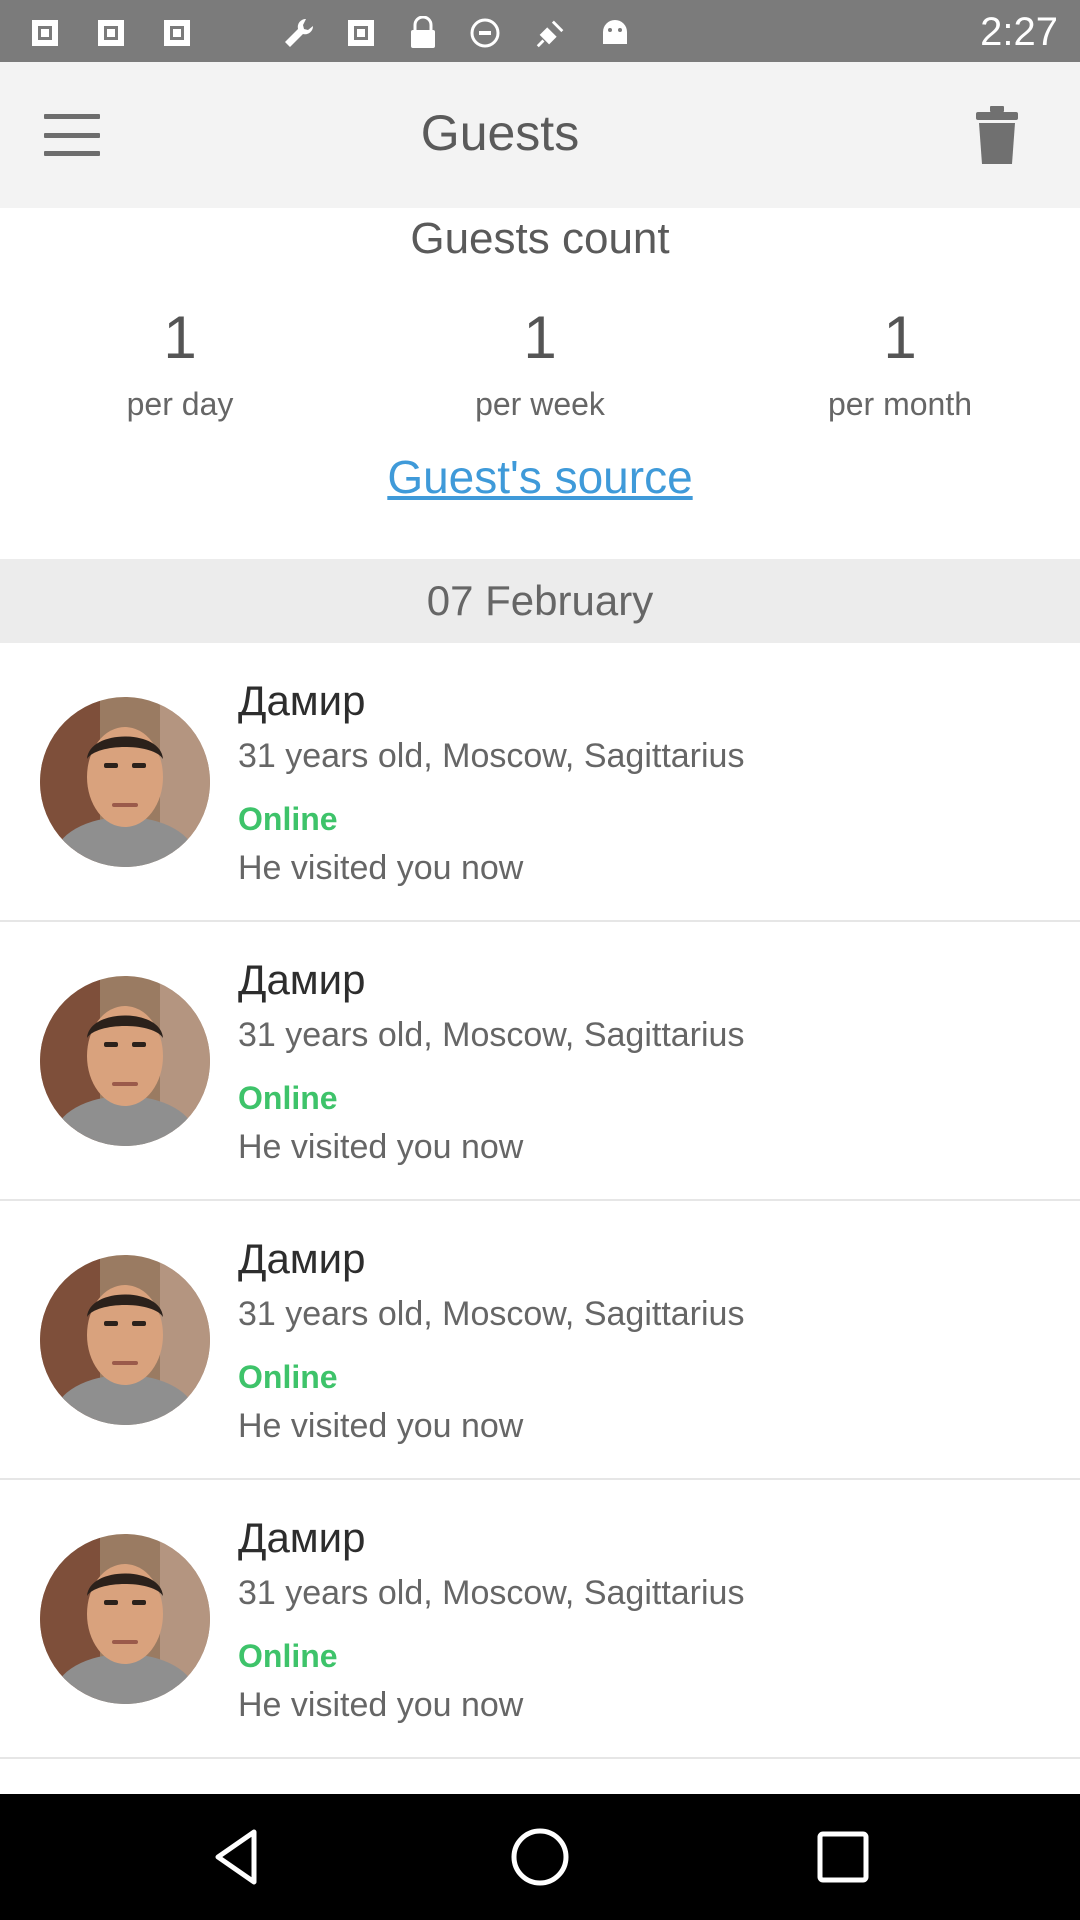  Describe the element at coordinates (997, 136) in the screenshot. I see `trash-icon` at that location.